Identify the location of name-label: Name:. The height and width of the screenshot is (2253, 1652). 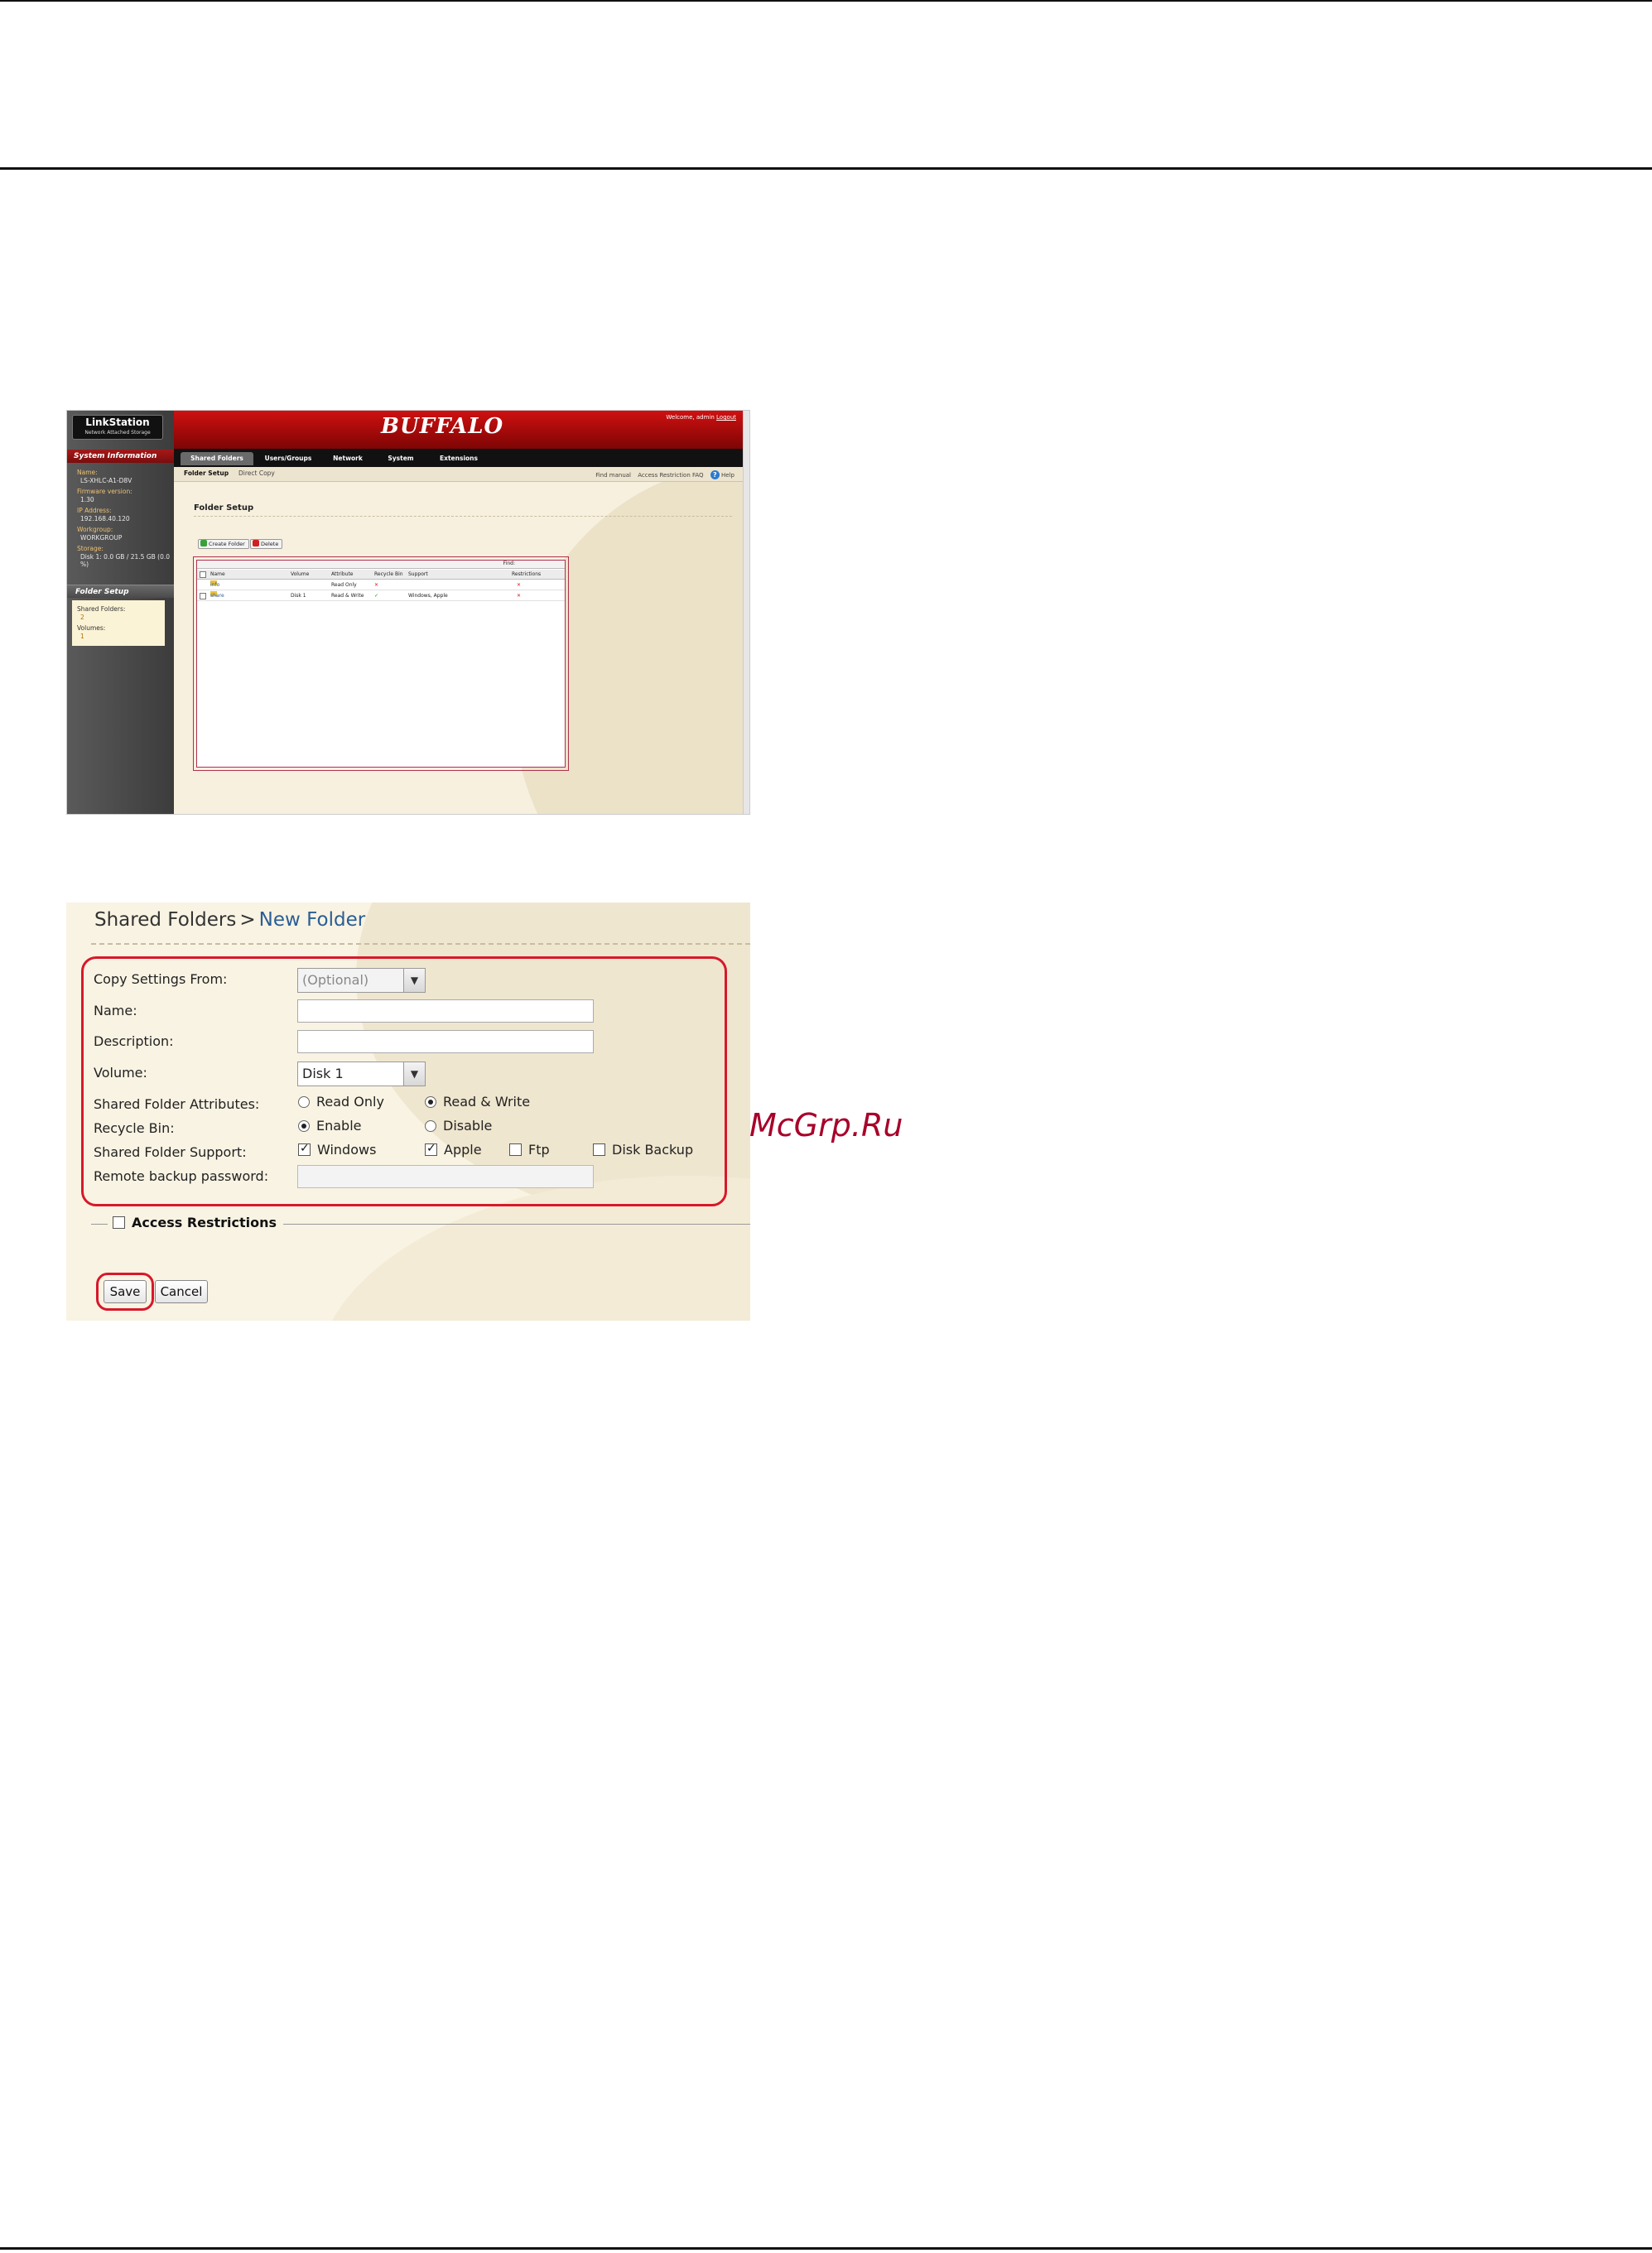
(115, 1011).